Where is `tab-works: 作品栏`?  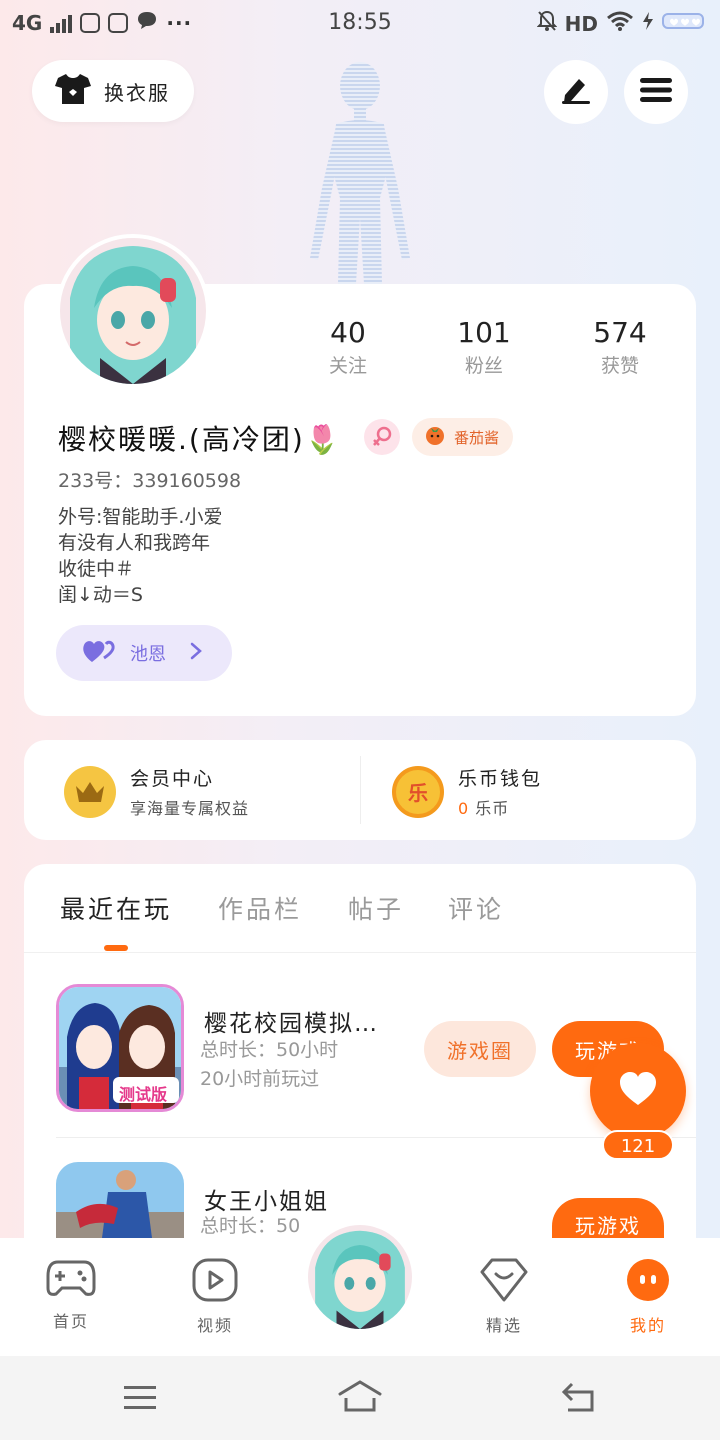 tab-works: 作品栏 is located at coordinates (260, 908).